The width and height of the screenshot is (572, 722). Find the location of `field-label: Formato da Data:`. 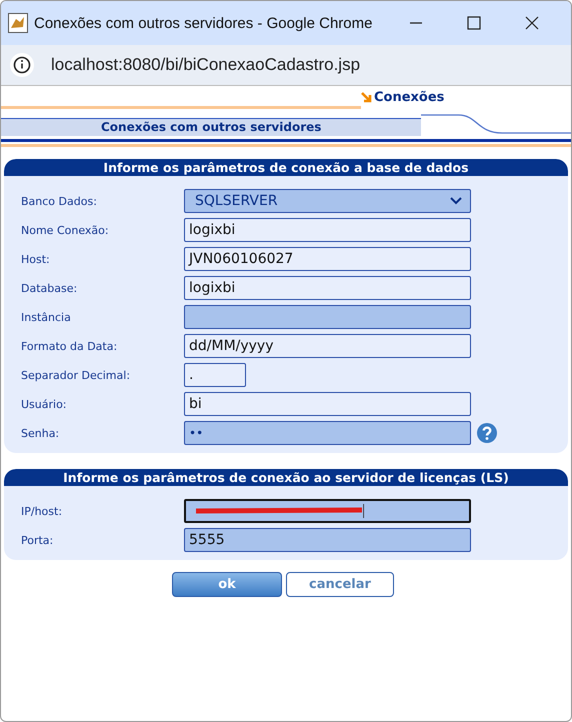

field-label: Formato da Data: is located at coordinates (69, 346).